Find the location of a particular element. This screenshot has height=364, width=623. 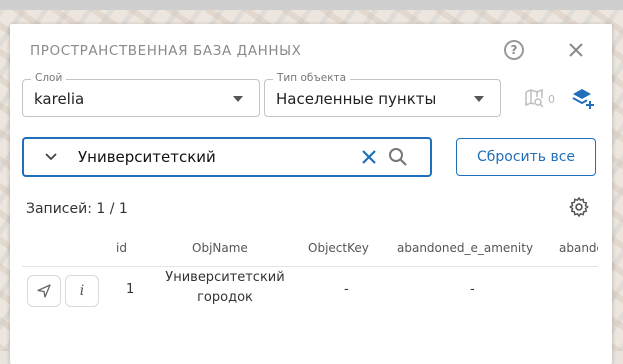

cell-abandoned-amenity: - is located at coordinates (472, 289).